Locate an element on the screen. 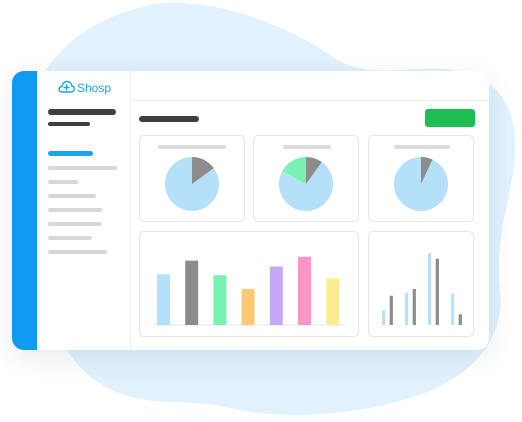  primary-action-button is located at coordinates (450, 118).